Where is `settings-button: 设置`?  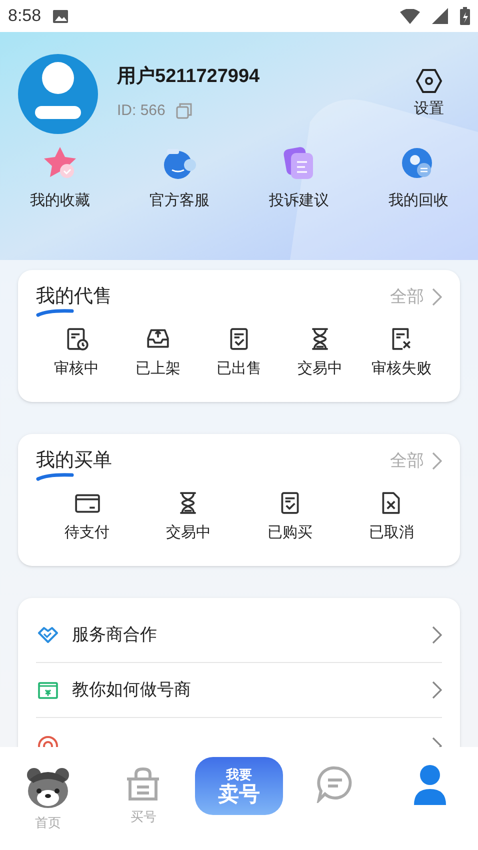 settings-button: 设置 is located at coordinates (429, 94).